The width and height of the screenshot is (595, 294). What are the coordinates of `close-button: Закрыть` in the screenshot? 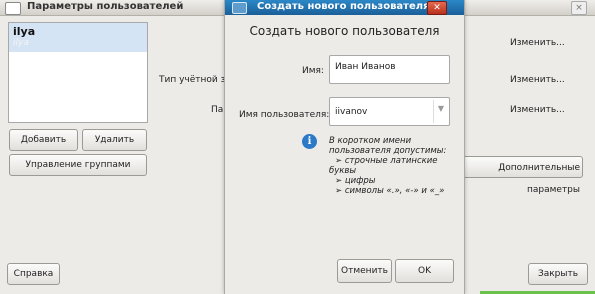 It's located at (558, 274).